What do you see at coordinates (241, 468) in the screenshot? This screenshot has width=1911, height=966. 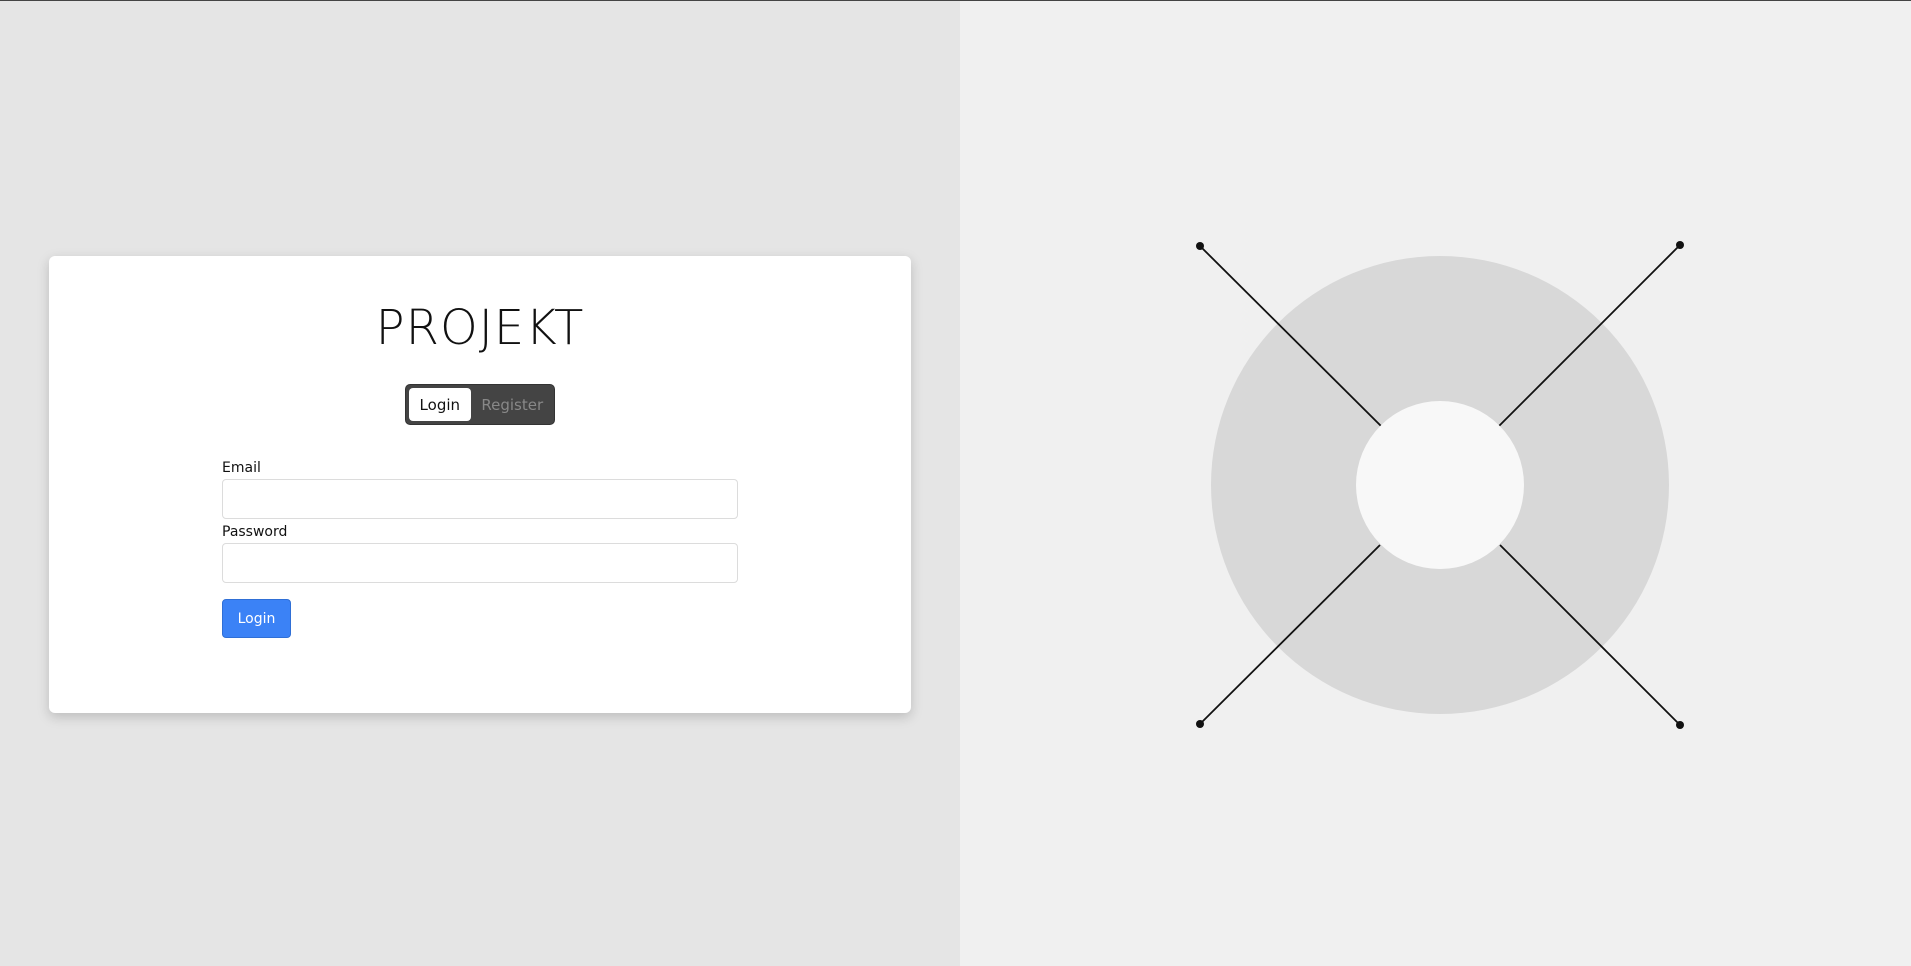 I see `email-label: Email` at bounding box center [241, 468].